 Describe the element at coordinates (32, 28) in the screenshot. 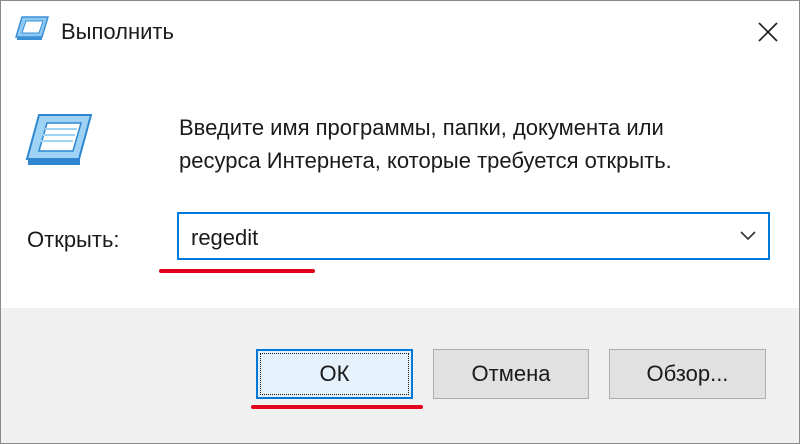

I see `run-app-icon` at that location.